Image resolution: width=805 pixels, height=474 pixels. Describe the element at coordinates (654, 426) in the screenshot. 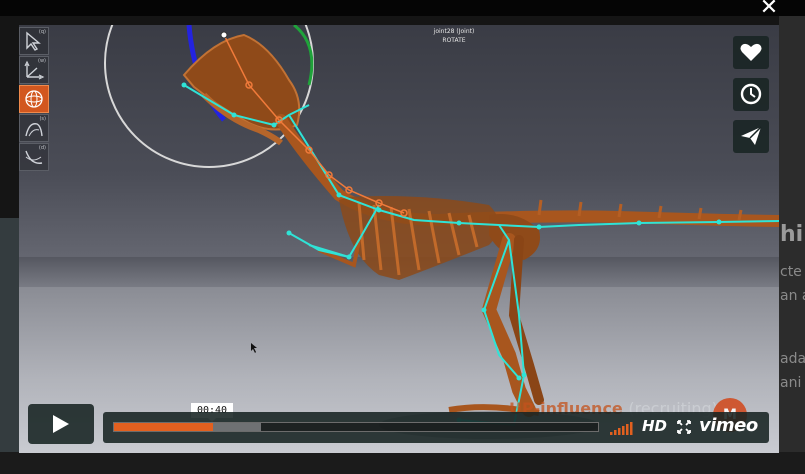

I see `hd-toggle: HD` at that location.